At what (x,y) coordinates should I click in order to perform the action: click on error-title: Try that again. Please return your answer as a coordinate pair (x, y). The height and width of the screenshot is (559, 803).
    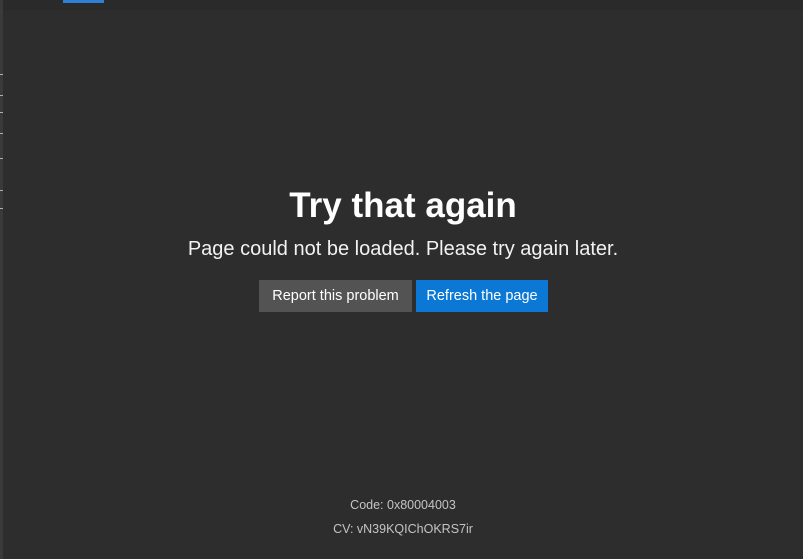
    Looking at the image, I should click on (403, 205).